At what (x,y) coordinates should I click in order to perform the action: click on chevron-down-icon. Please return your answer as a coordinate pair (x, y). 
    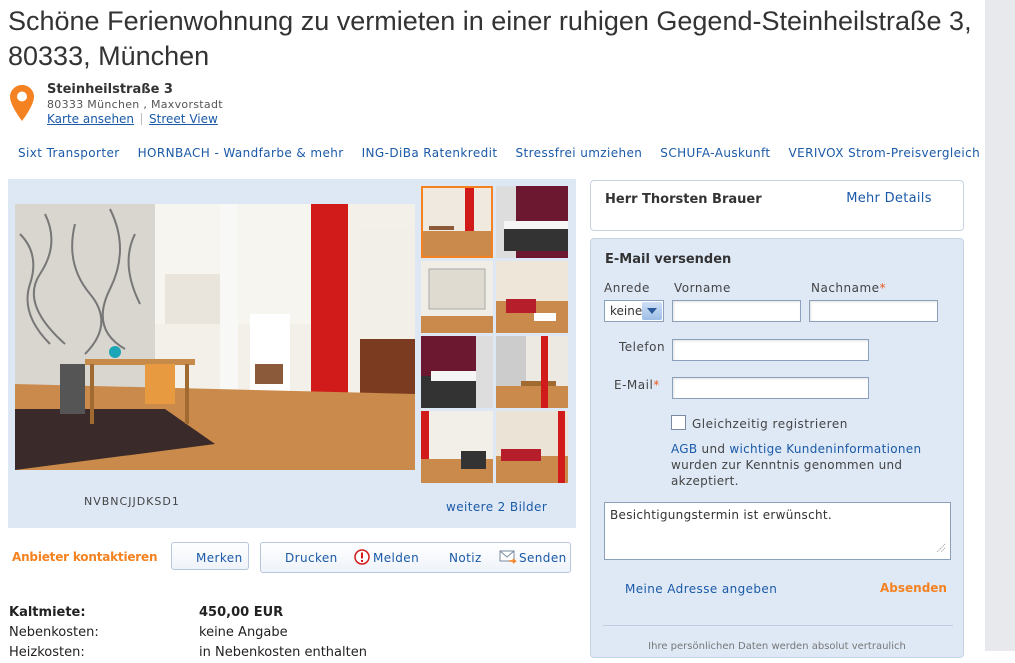
    Looking at the image, I should click on (652, 311).